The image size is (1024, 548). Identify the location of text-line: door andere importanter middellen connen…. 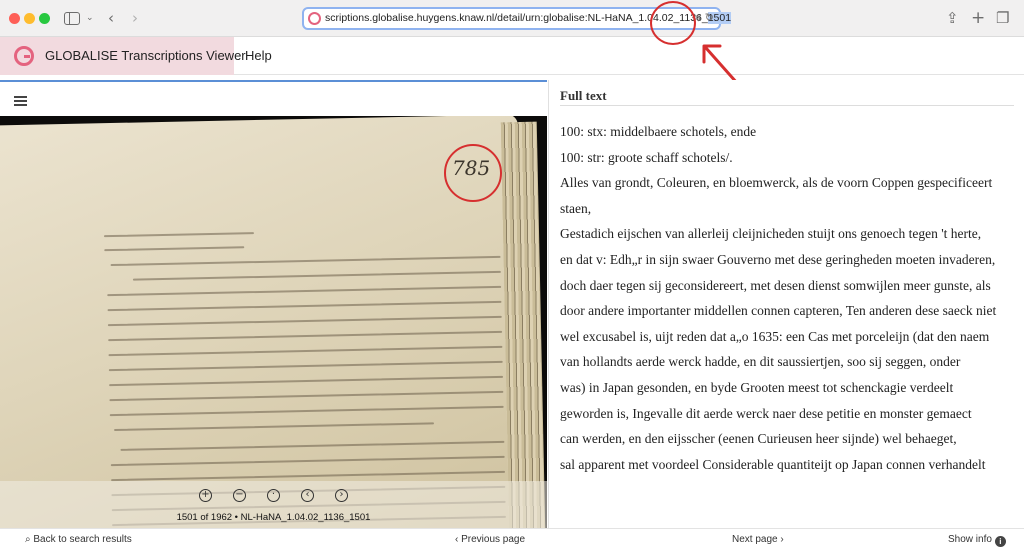
(778, 311).